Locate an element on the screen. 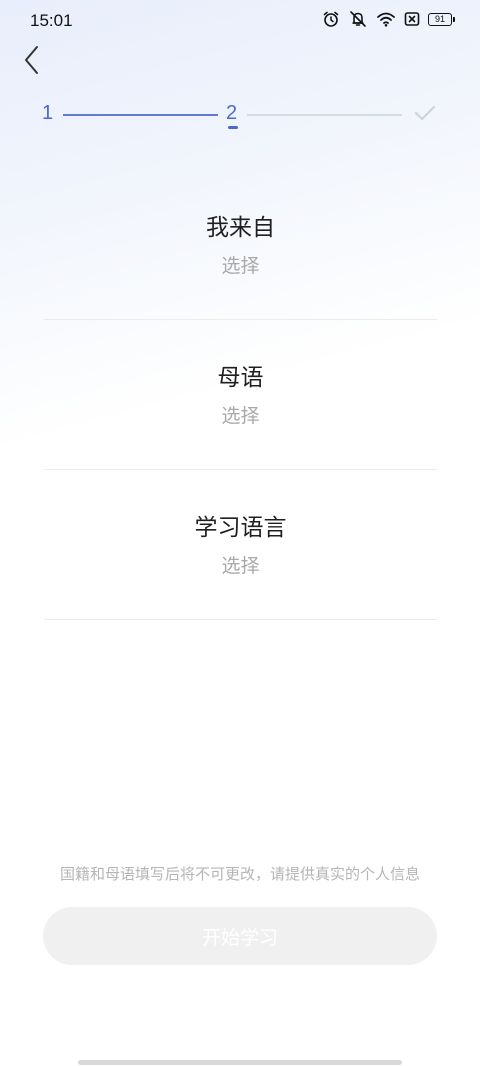  notice-text: 国籍和母语填写后将不可更改，请提供真实的个人信息 is located at coordinates (239, 874).